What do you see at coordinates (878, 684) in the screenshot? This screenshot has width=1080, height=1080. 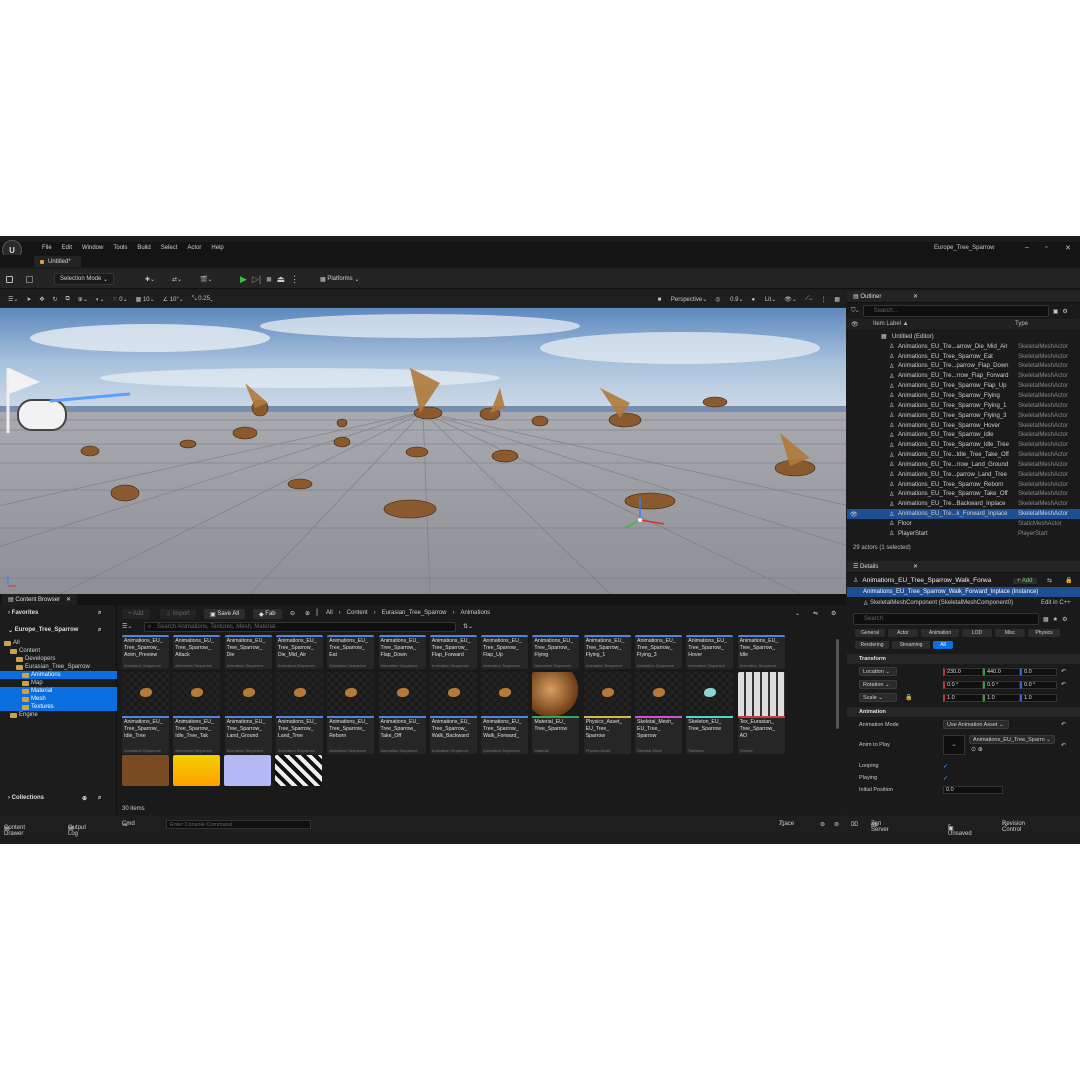 I see `rotation-dropdown: Rotation ⌄` at bounding box center [878, 684].